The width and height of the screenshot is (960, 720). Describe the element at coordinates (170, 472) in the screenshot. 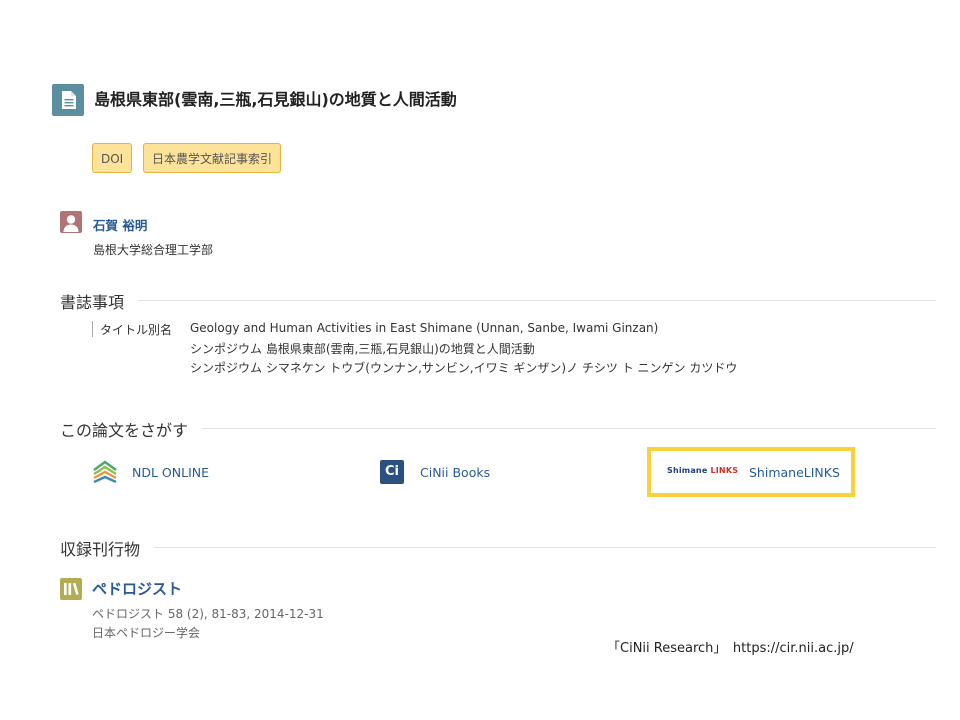

I see `ndl-online-link: NDL ONLINE` at that location.